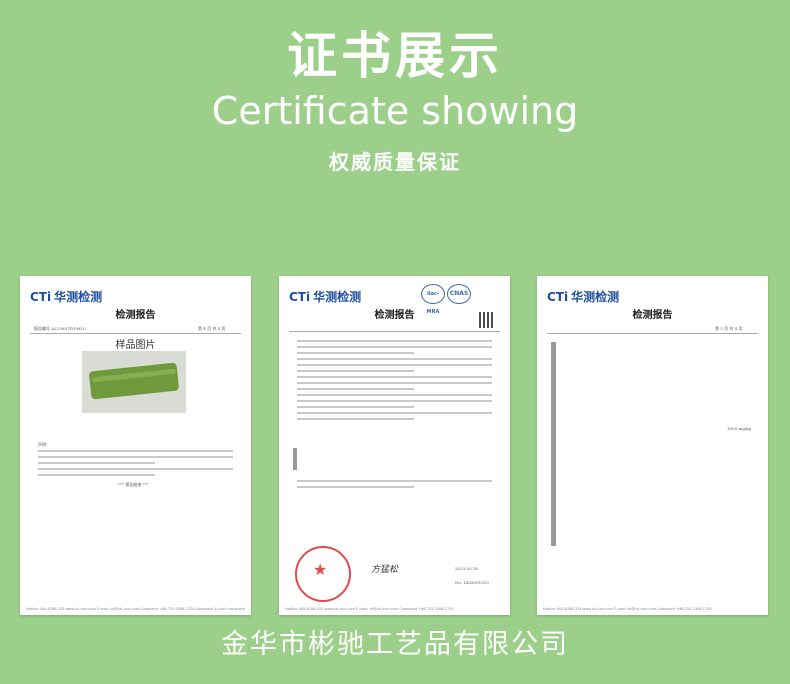 The width and height of the screenshot is (790, 684). I want to click on notes-text, so click(135, 463).